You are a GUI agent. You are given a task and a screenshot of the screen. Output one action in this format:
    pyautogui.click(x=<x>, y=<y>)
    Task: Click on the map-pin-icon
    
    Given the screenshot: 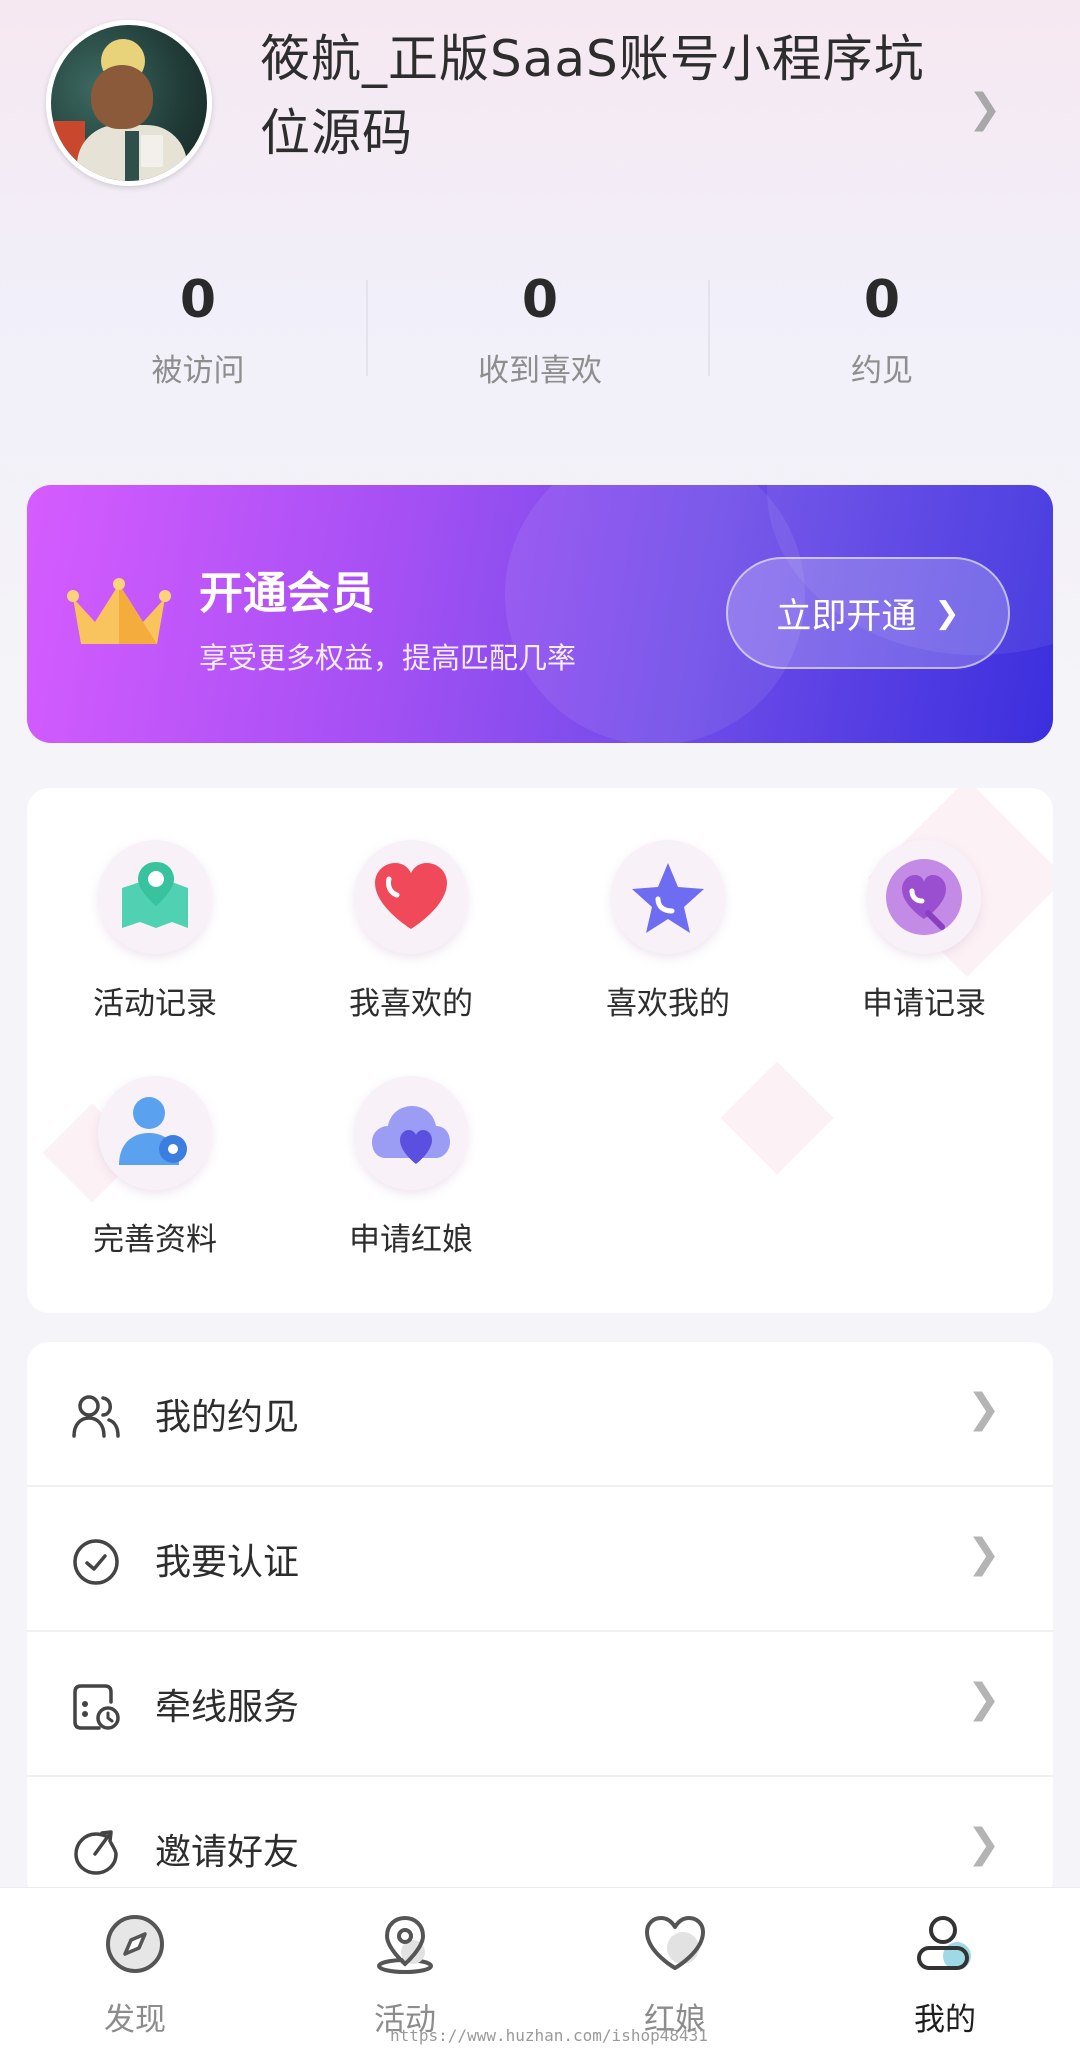 What is the action you would take?
    pyautogui.click(x=155, y=897)
    